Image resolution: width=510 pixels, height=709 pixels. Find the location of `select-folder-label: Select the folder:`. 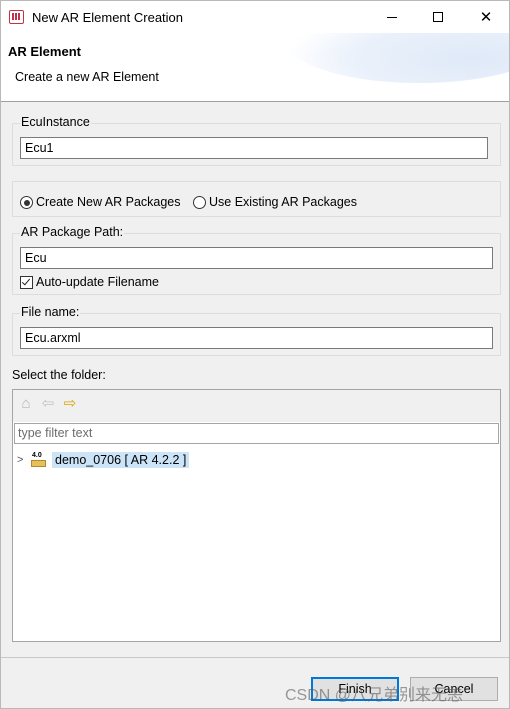

select-folder-label: Select the folder: is located at coordinates (59, 375).